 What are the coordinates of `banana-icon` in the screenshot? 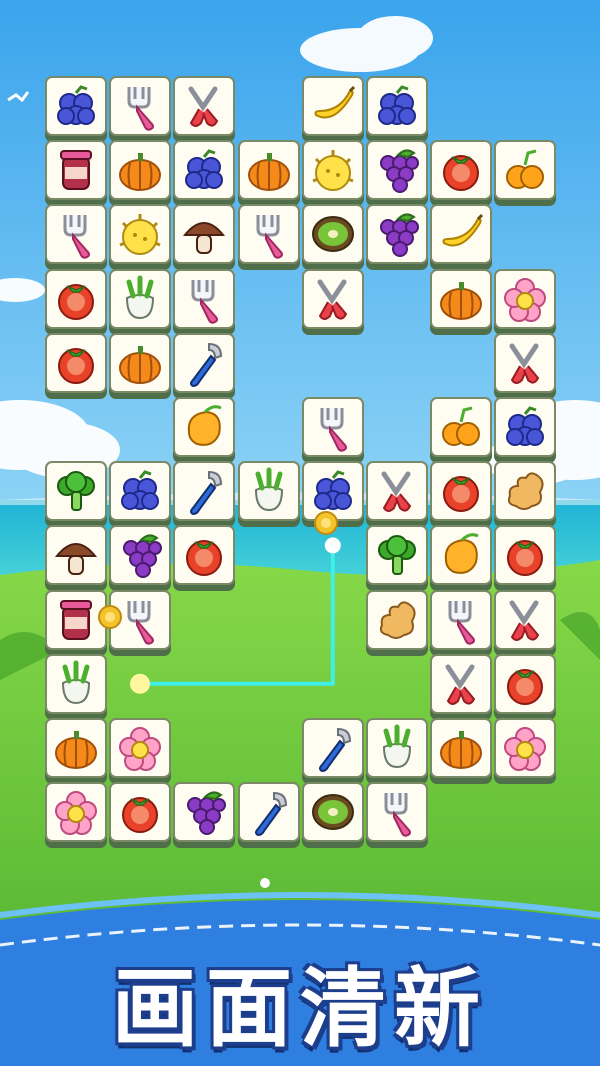 It's located at (463, 230).